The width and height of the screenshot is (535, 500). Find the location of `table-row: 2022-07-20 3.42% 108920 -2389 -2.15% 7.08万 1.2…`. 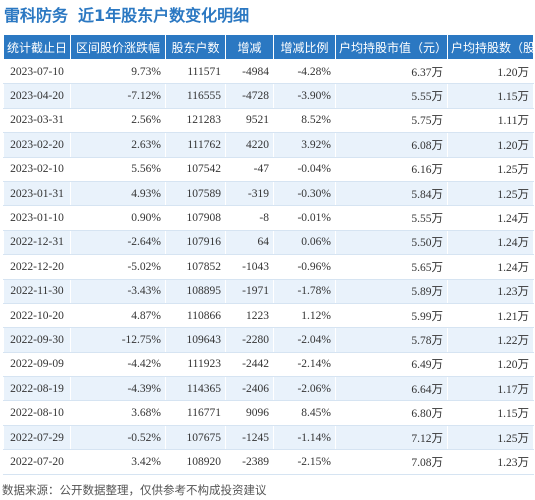

table-row: 2022-07-20 3.42% 108920 -2389 -2.15% 7.08万 1.2… is located at coordinates (268, 462).